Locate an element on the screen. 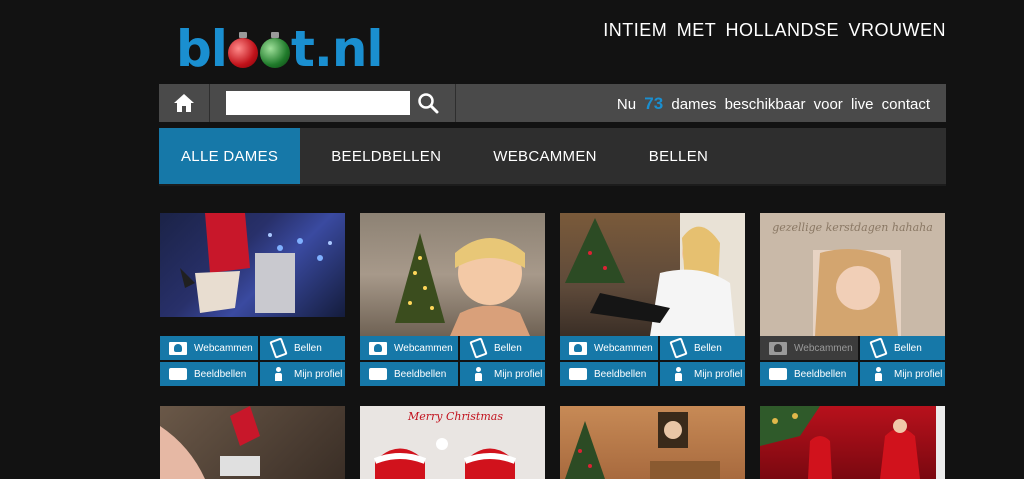 The width and height of the screenshot is (1024, 479). profile-card: Merry Christmas is located at coordinates (452, 442).